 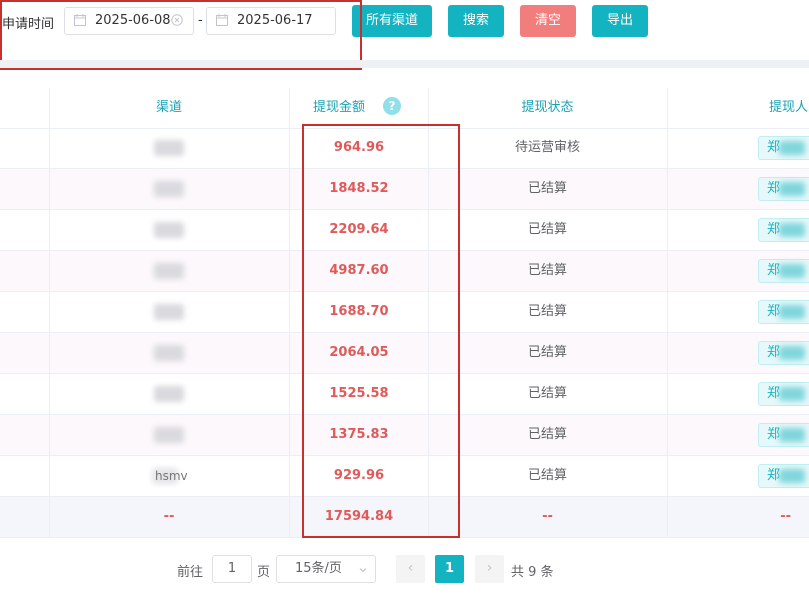 What do you see at coordinates (171, 476) in the screenshot?
I see `channel-name: hsmv` at bounding box center [171, 476].